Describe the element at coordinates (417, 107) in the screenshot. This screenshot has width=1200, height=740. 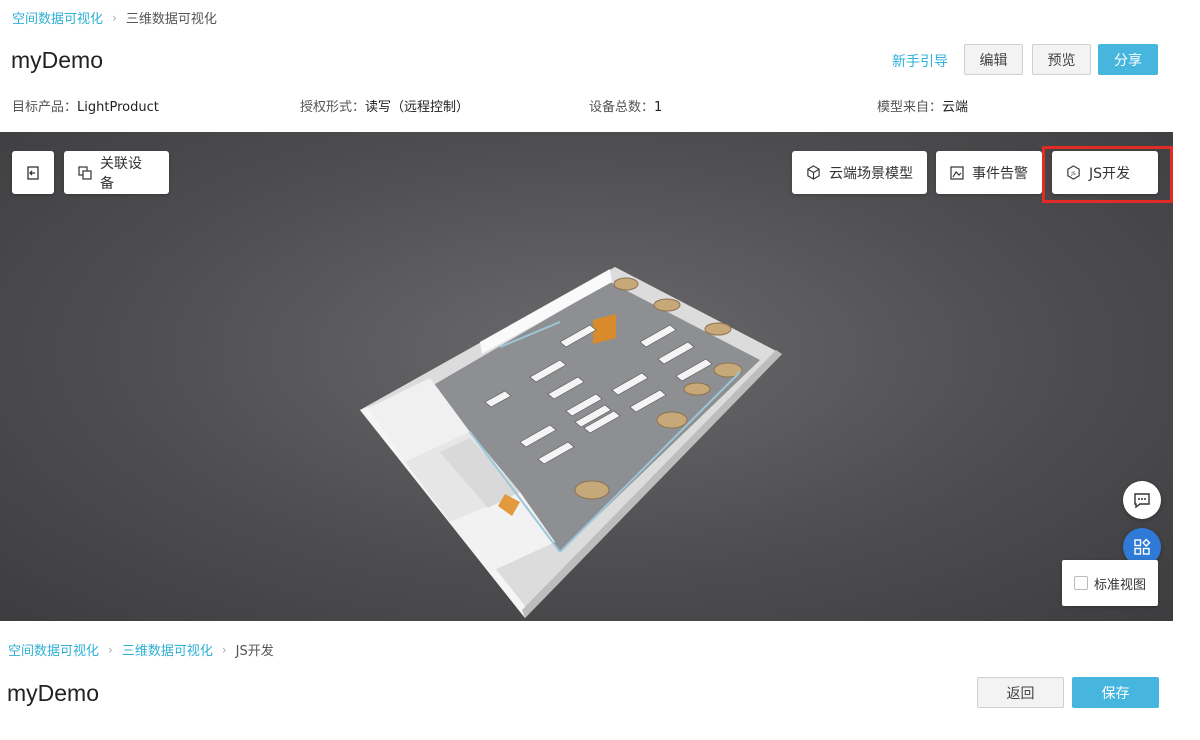
I see `meta-value: 读写（远程控制）` at that location.